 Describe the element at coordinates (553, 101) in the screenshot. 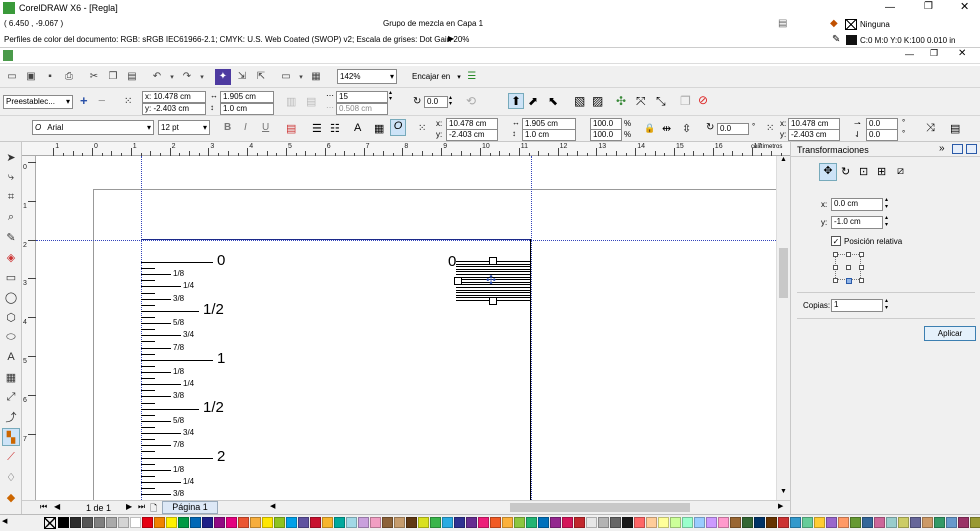

I see `counterclockwise-blend-icon: ⬉` at that location.